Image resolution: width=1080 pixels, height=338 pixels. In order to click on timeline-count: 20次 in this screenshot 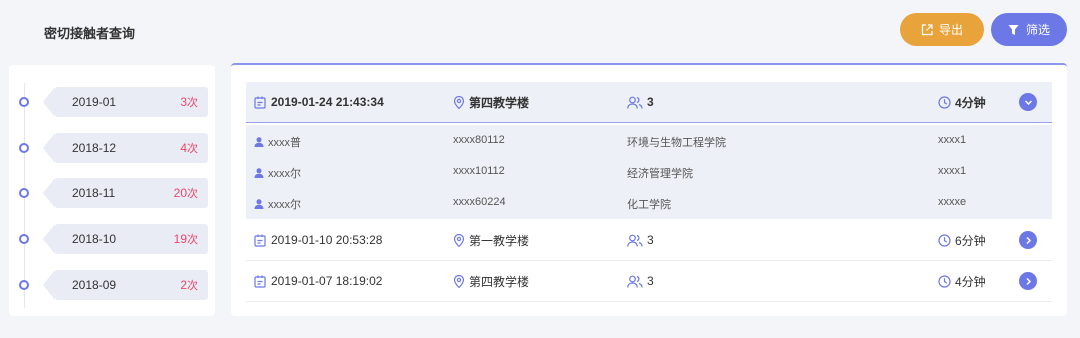, I will do `click(185, 193)`.